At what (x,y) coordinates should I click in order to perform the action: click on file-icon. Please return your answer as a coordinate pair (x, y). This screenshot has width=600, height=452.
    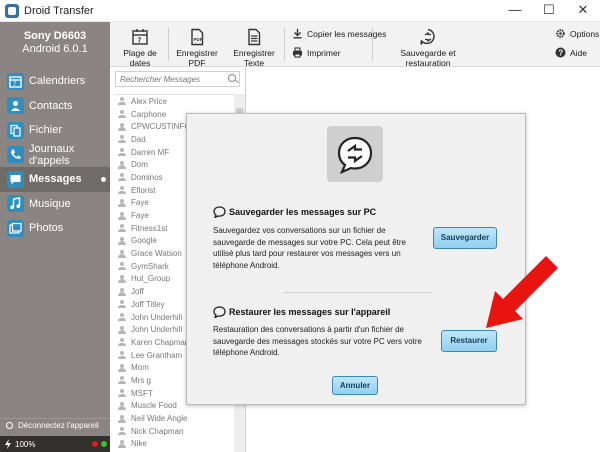
    Looking at the image, I should click on (15, 130).